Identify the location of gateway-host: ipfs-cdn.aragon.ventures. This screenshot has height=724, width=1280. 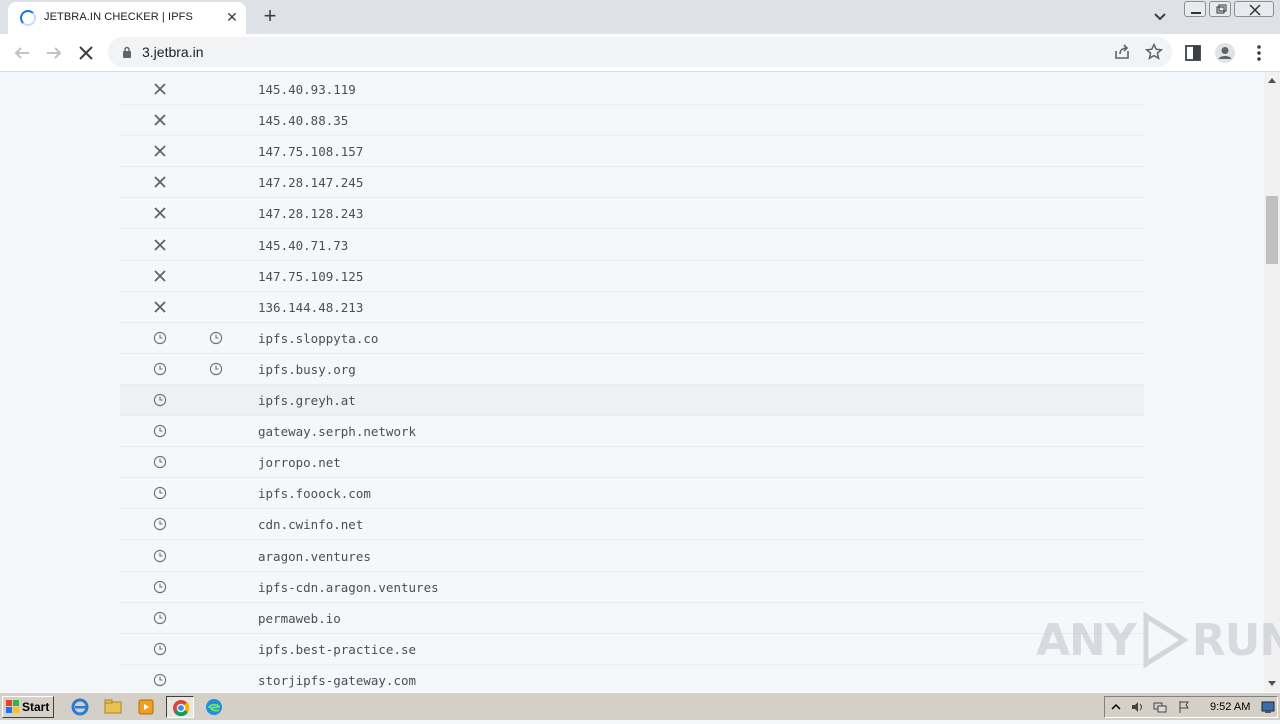
(348, 587).